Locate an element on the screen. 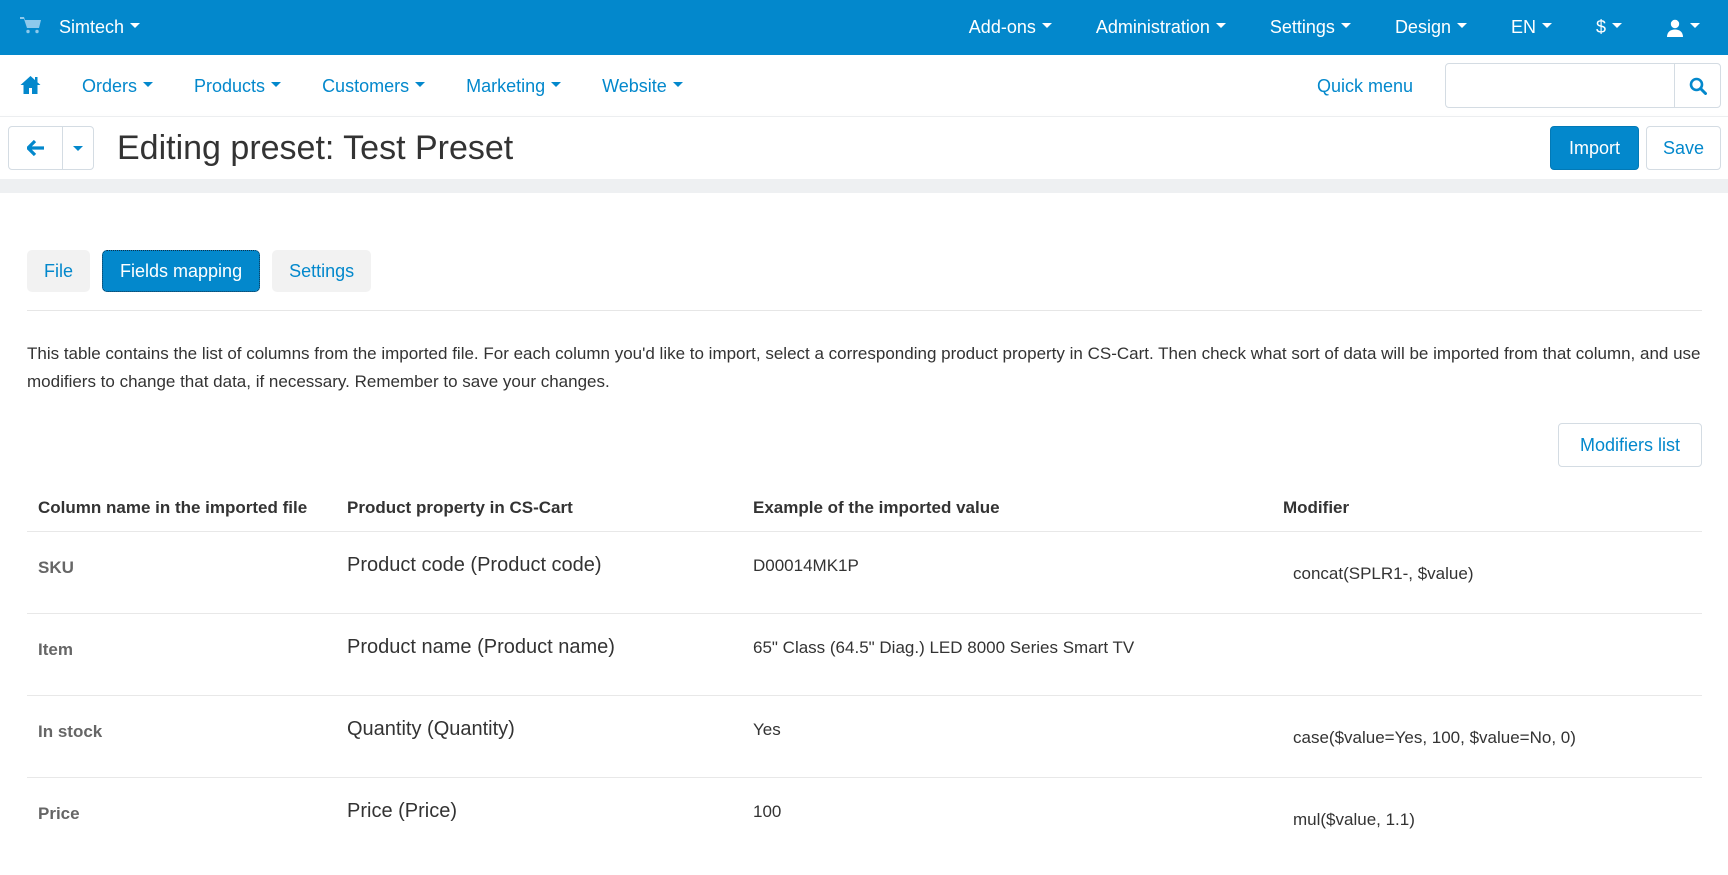 Image resolution: width=1728 pixels, height=875 pixels. column-name-cell: Price is located at coordinates (59, 813).